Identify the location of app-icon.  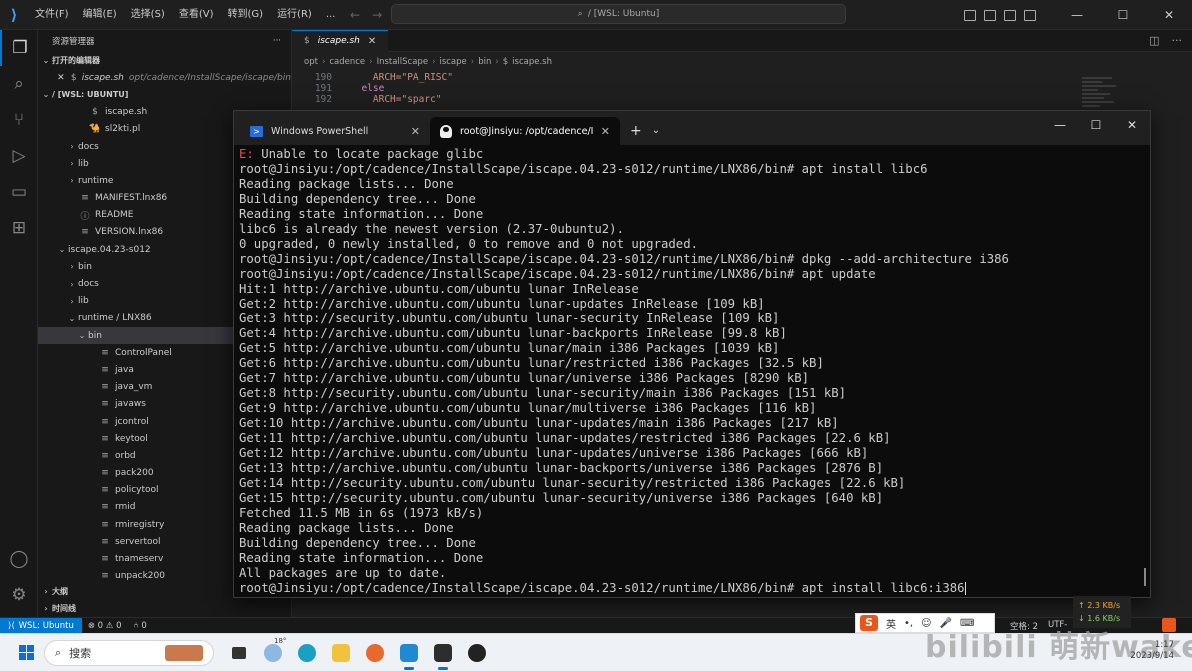
(477, 652).